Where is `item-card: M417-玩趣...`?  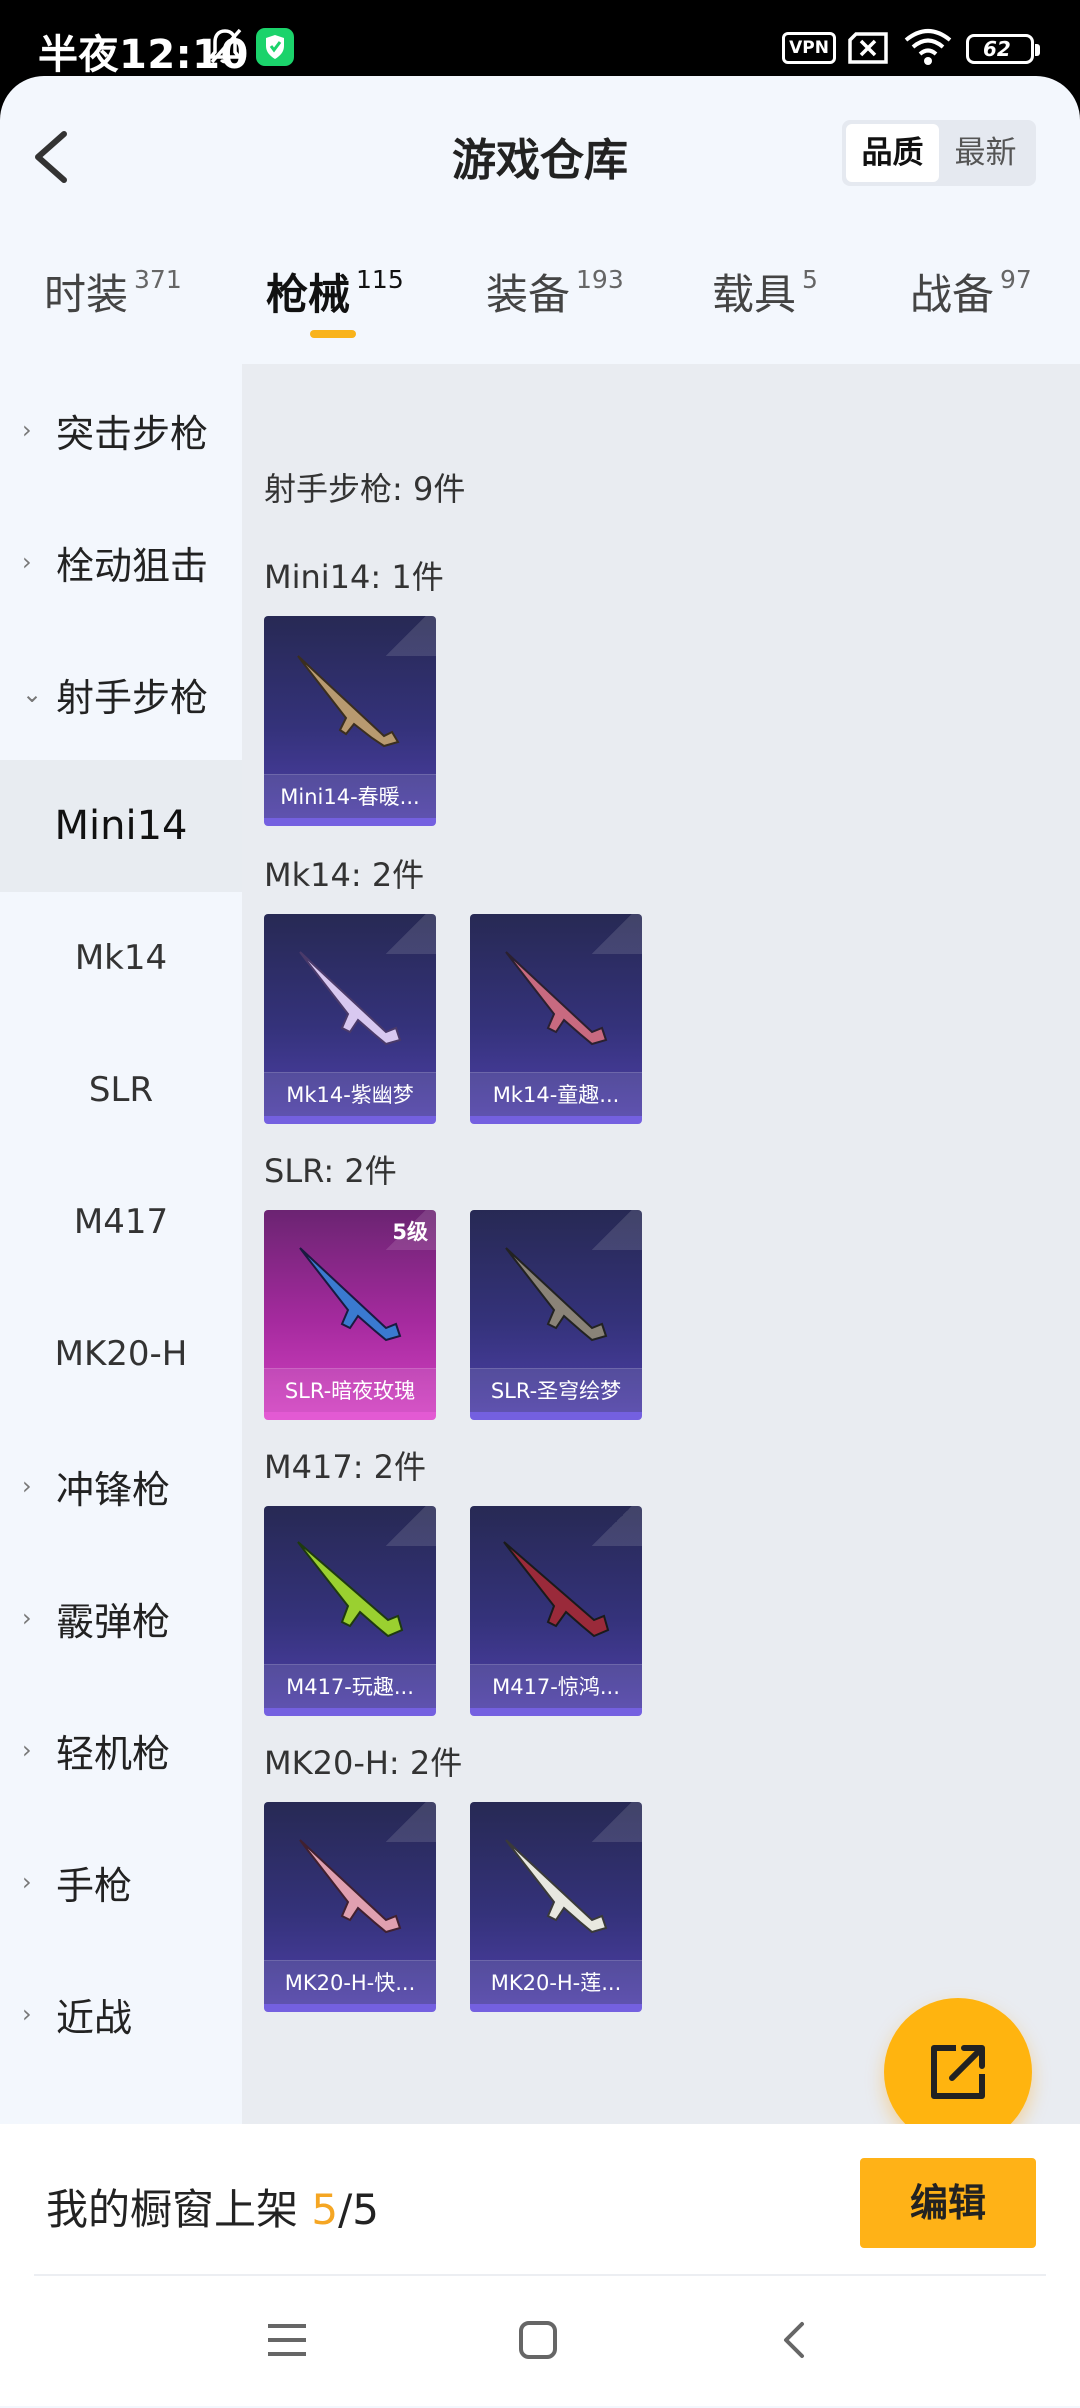
item-card: M417-玩趣... is located at coordinates (350, 1611).